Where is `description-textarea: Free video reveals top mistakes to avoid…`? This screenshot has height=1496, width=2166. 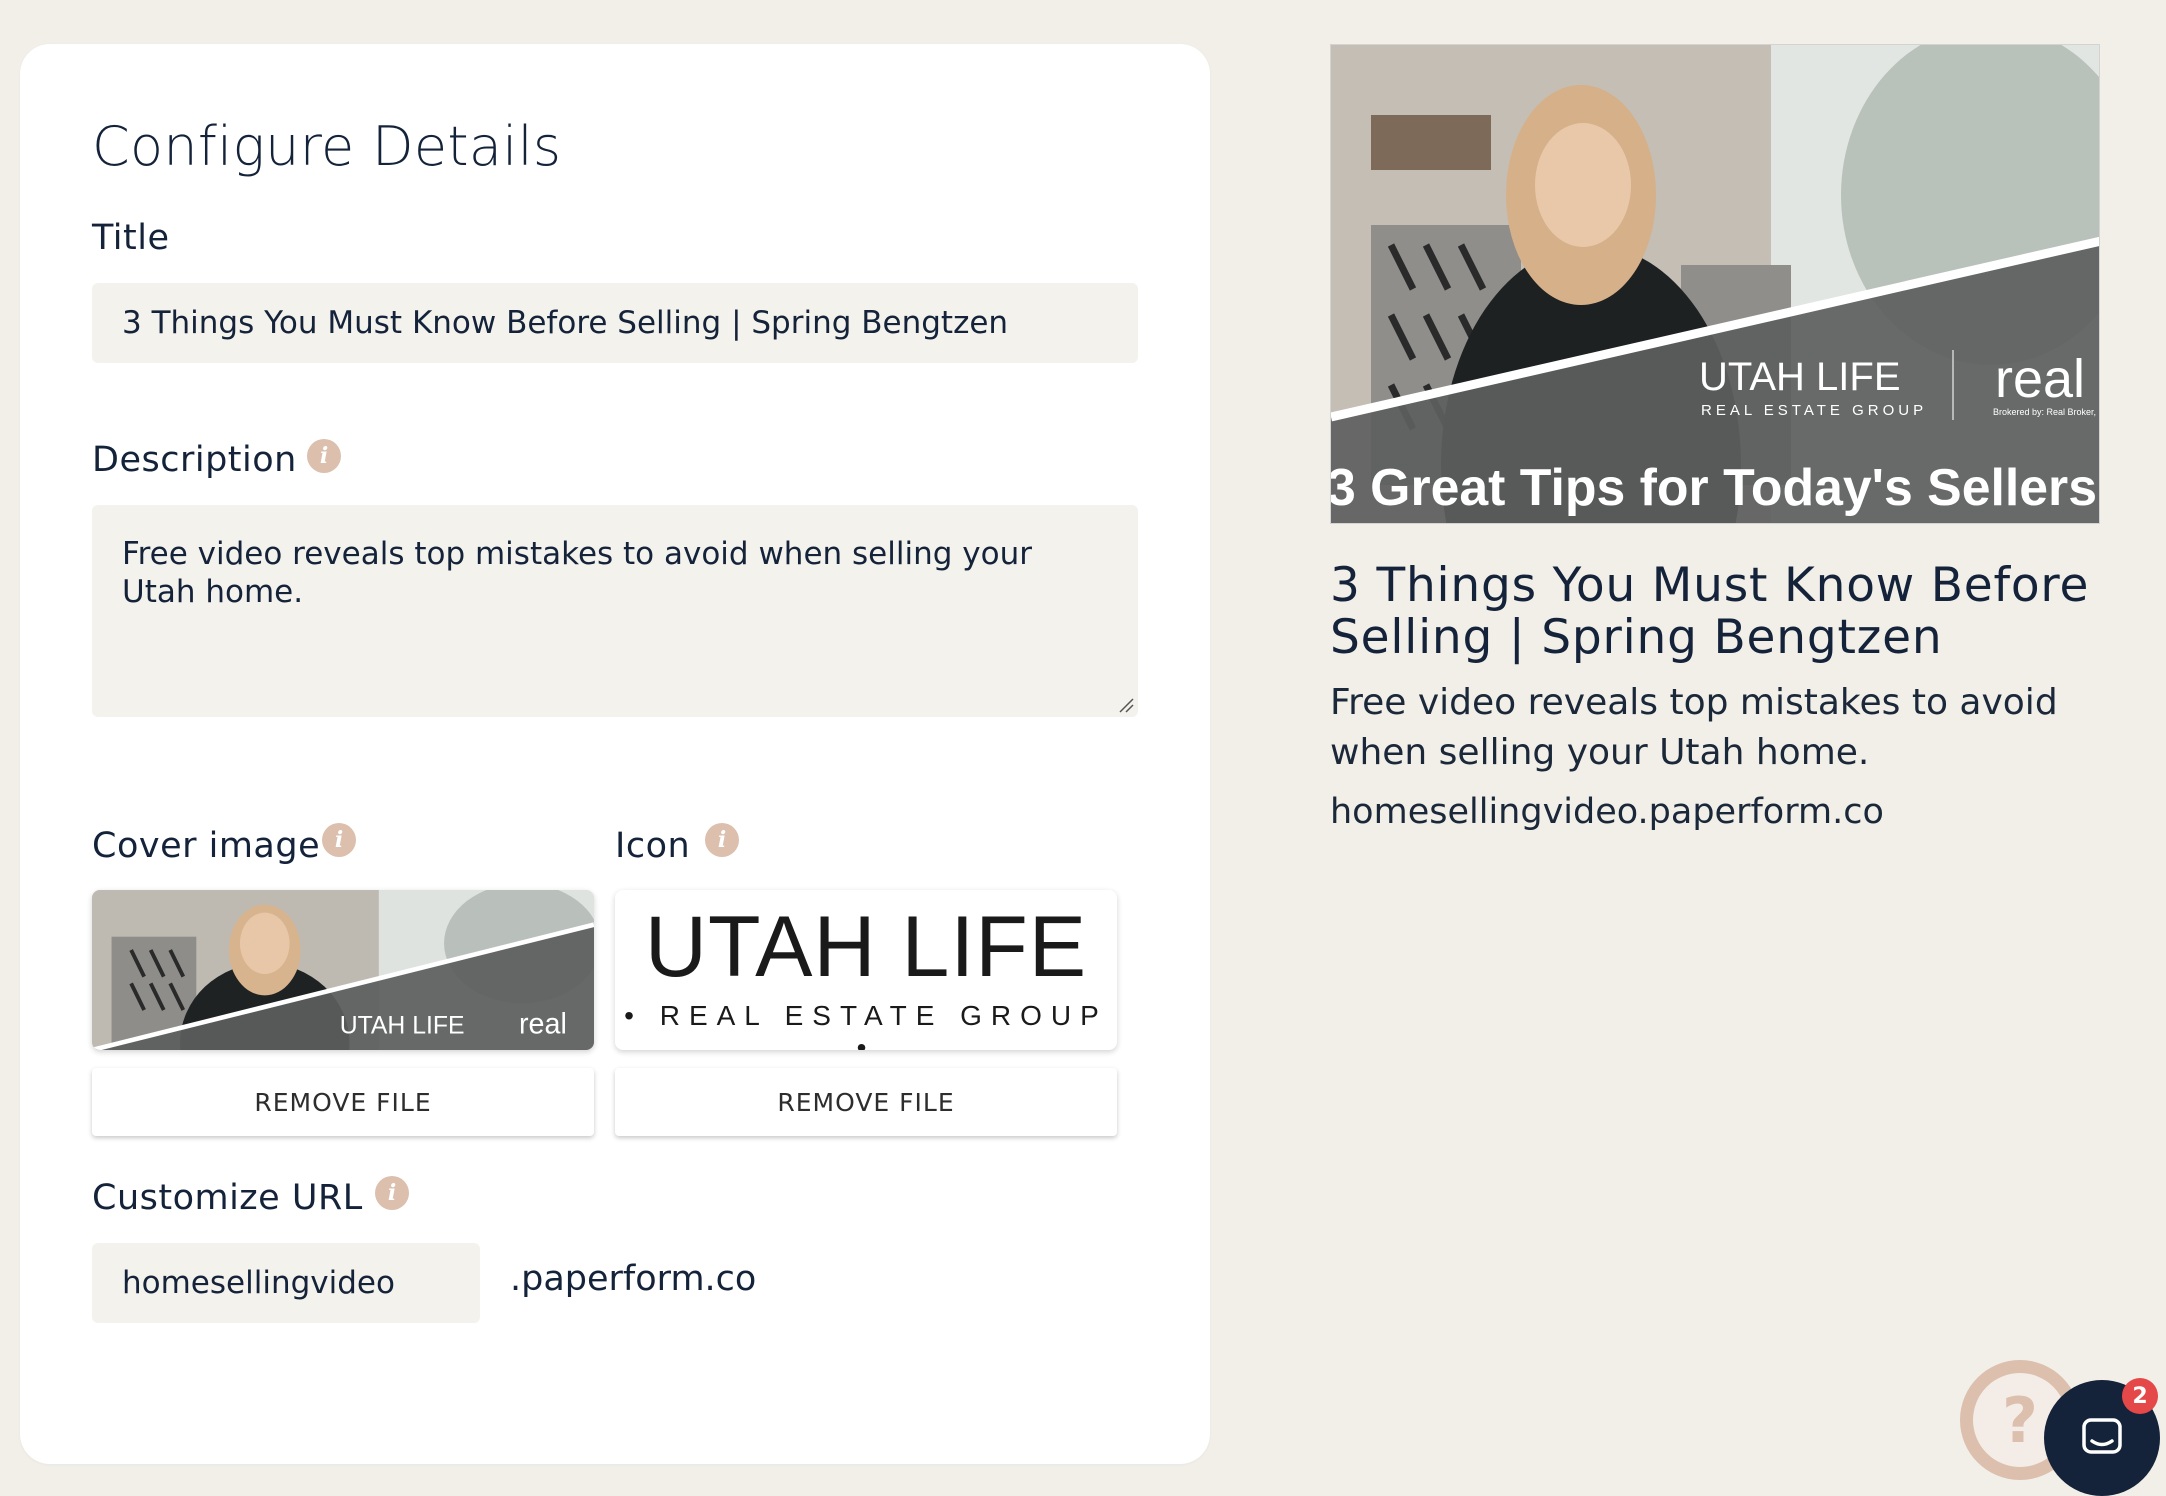 description-textarea: Free video reveals top mistakes to avoid… is located at coordinates (615, 611).